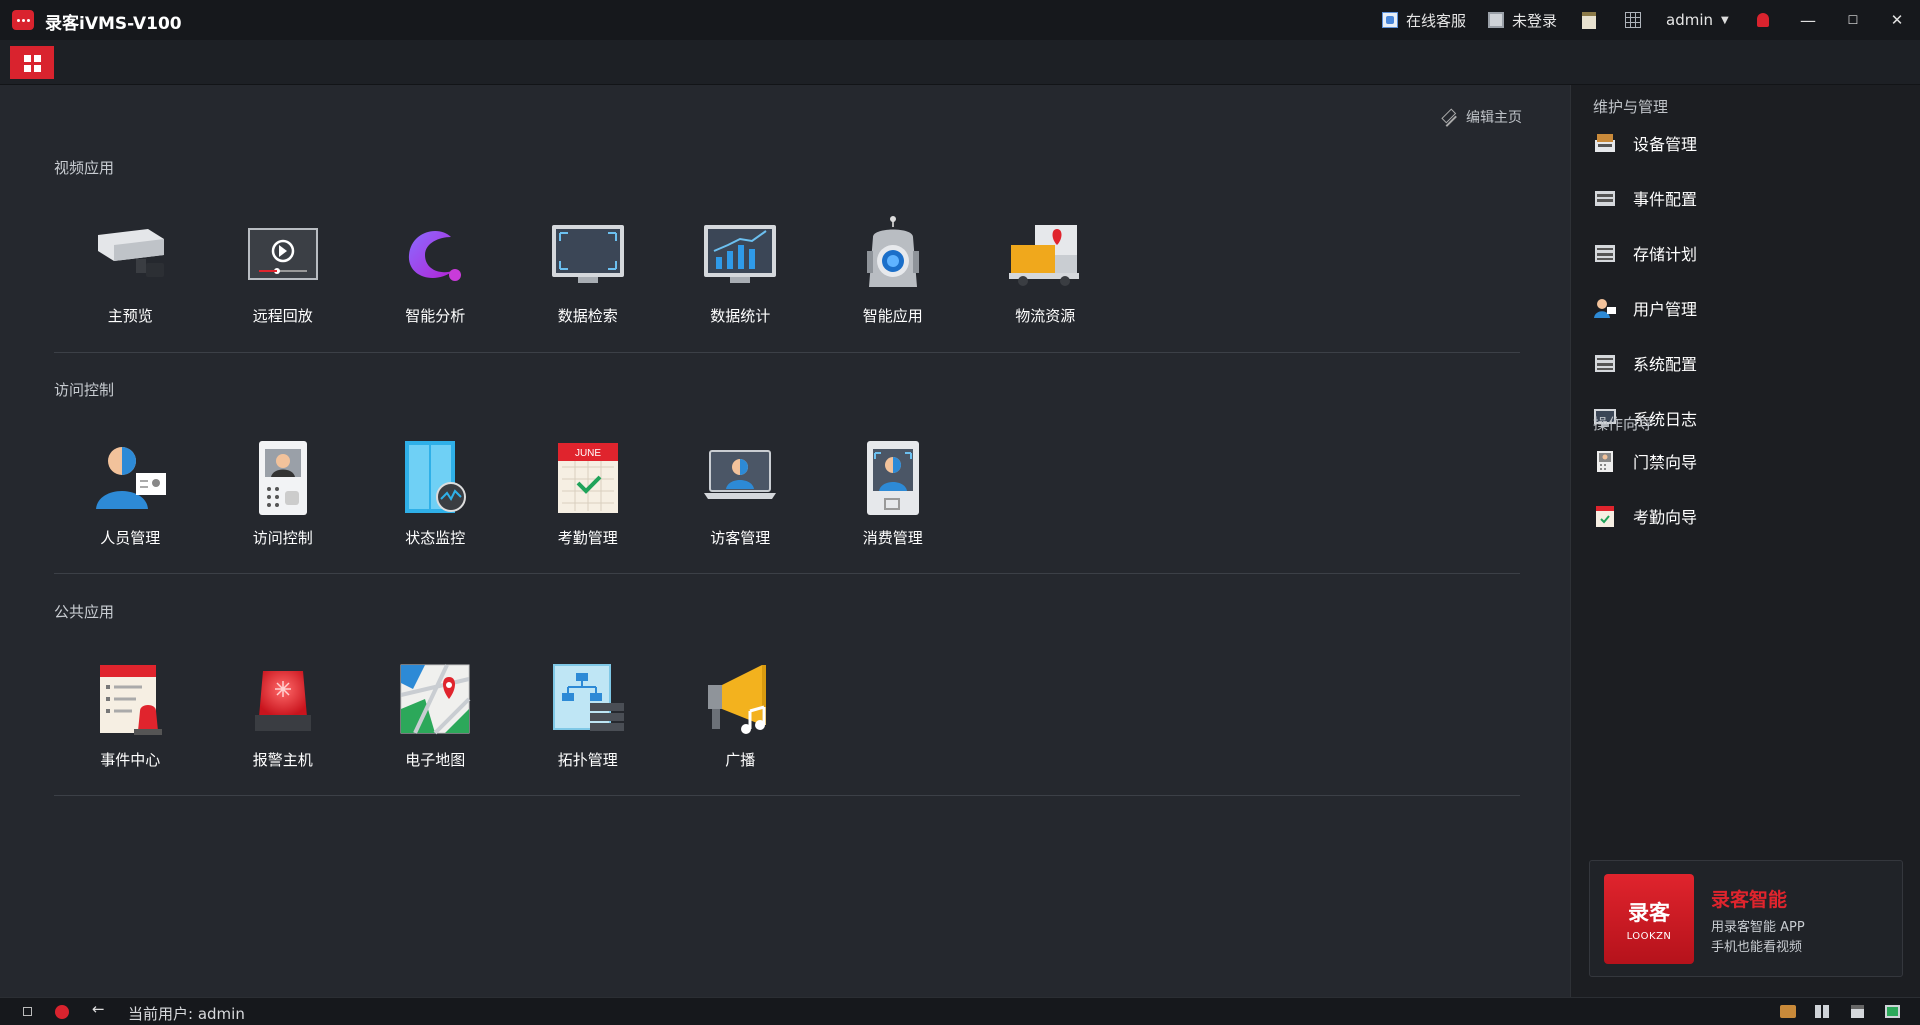 The width and height of the screenshot is (1920, 1025). I want to click on map-icon, so click(435, 699).